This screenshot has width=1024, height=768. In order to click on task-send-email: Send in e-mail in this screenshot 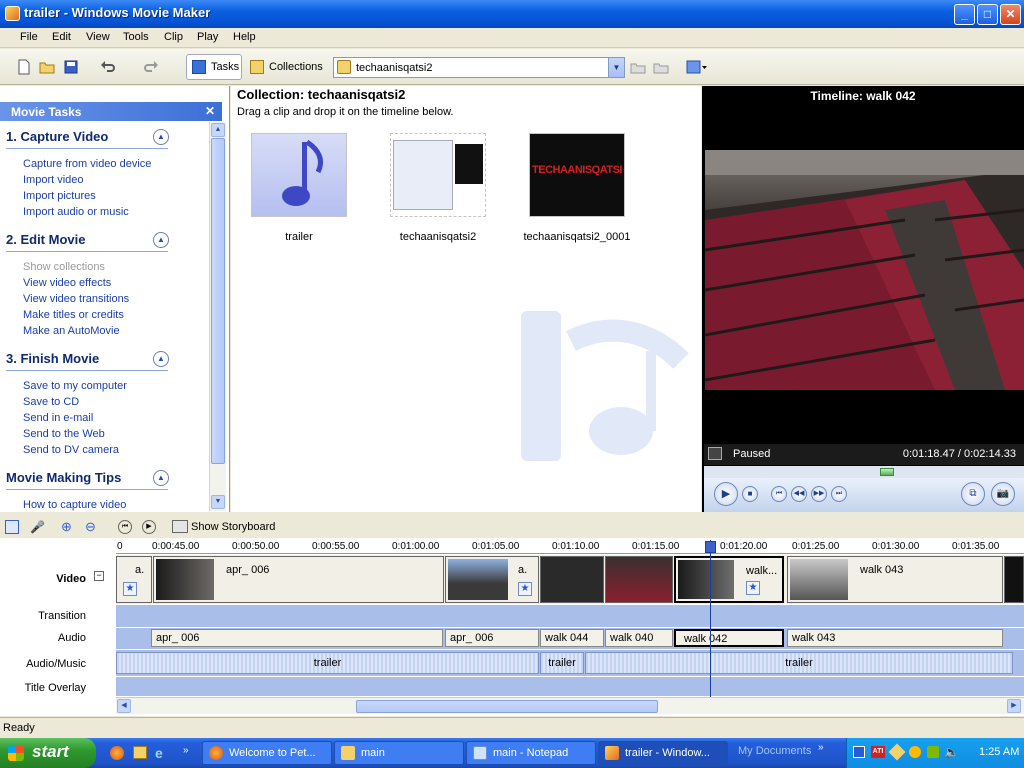, I will do `click(58, 418)`.